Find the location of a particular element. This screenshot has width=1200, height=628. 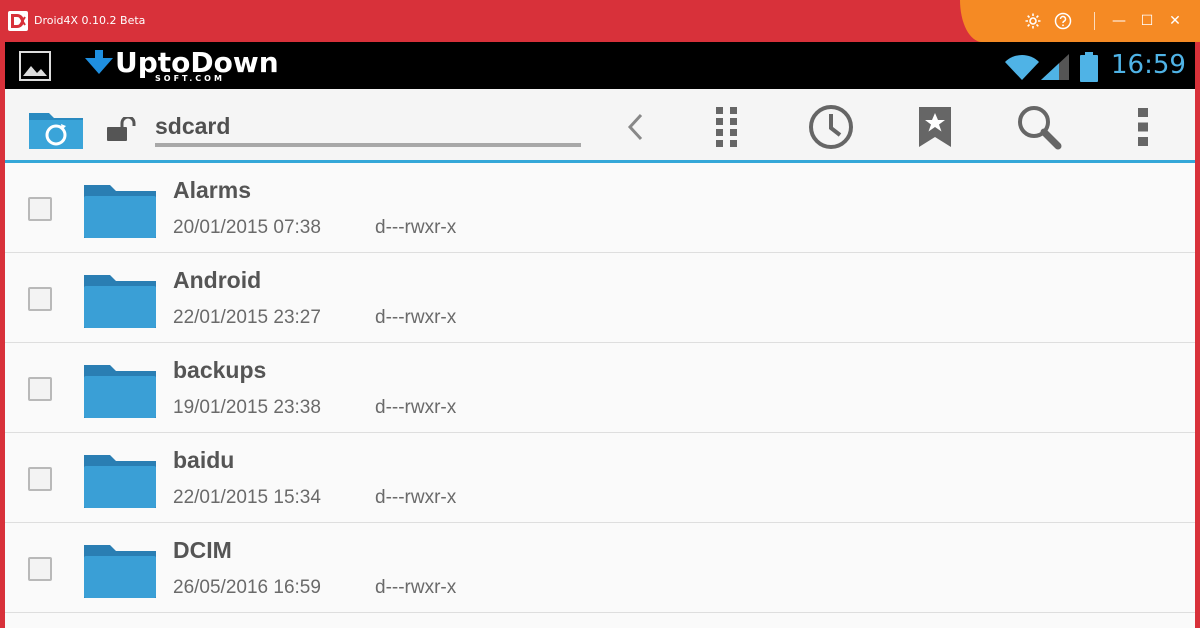

file-name: Android is located at coordinates (217, 280).